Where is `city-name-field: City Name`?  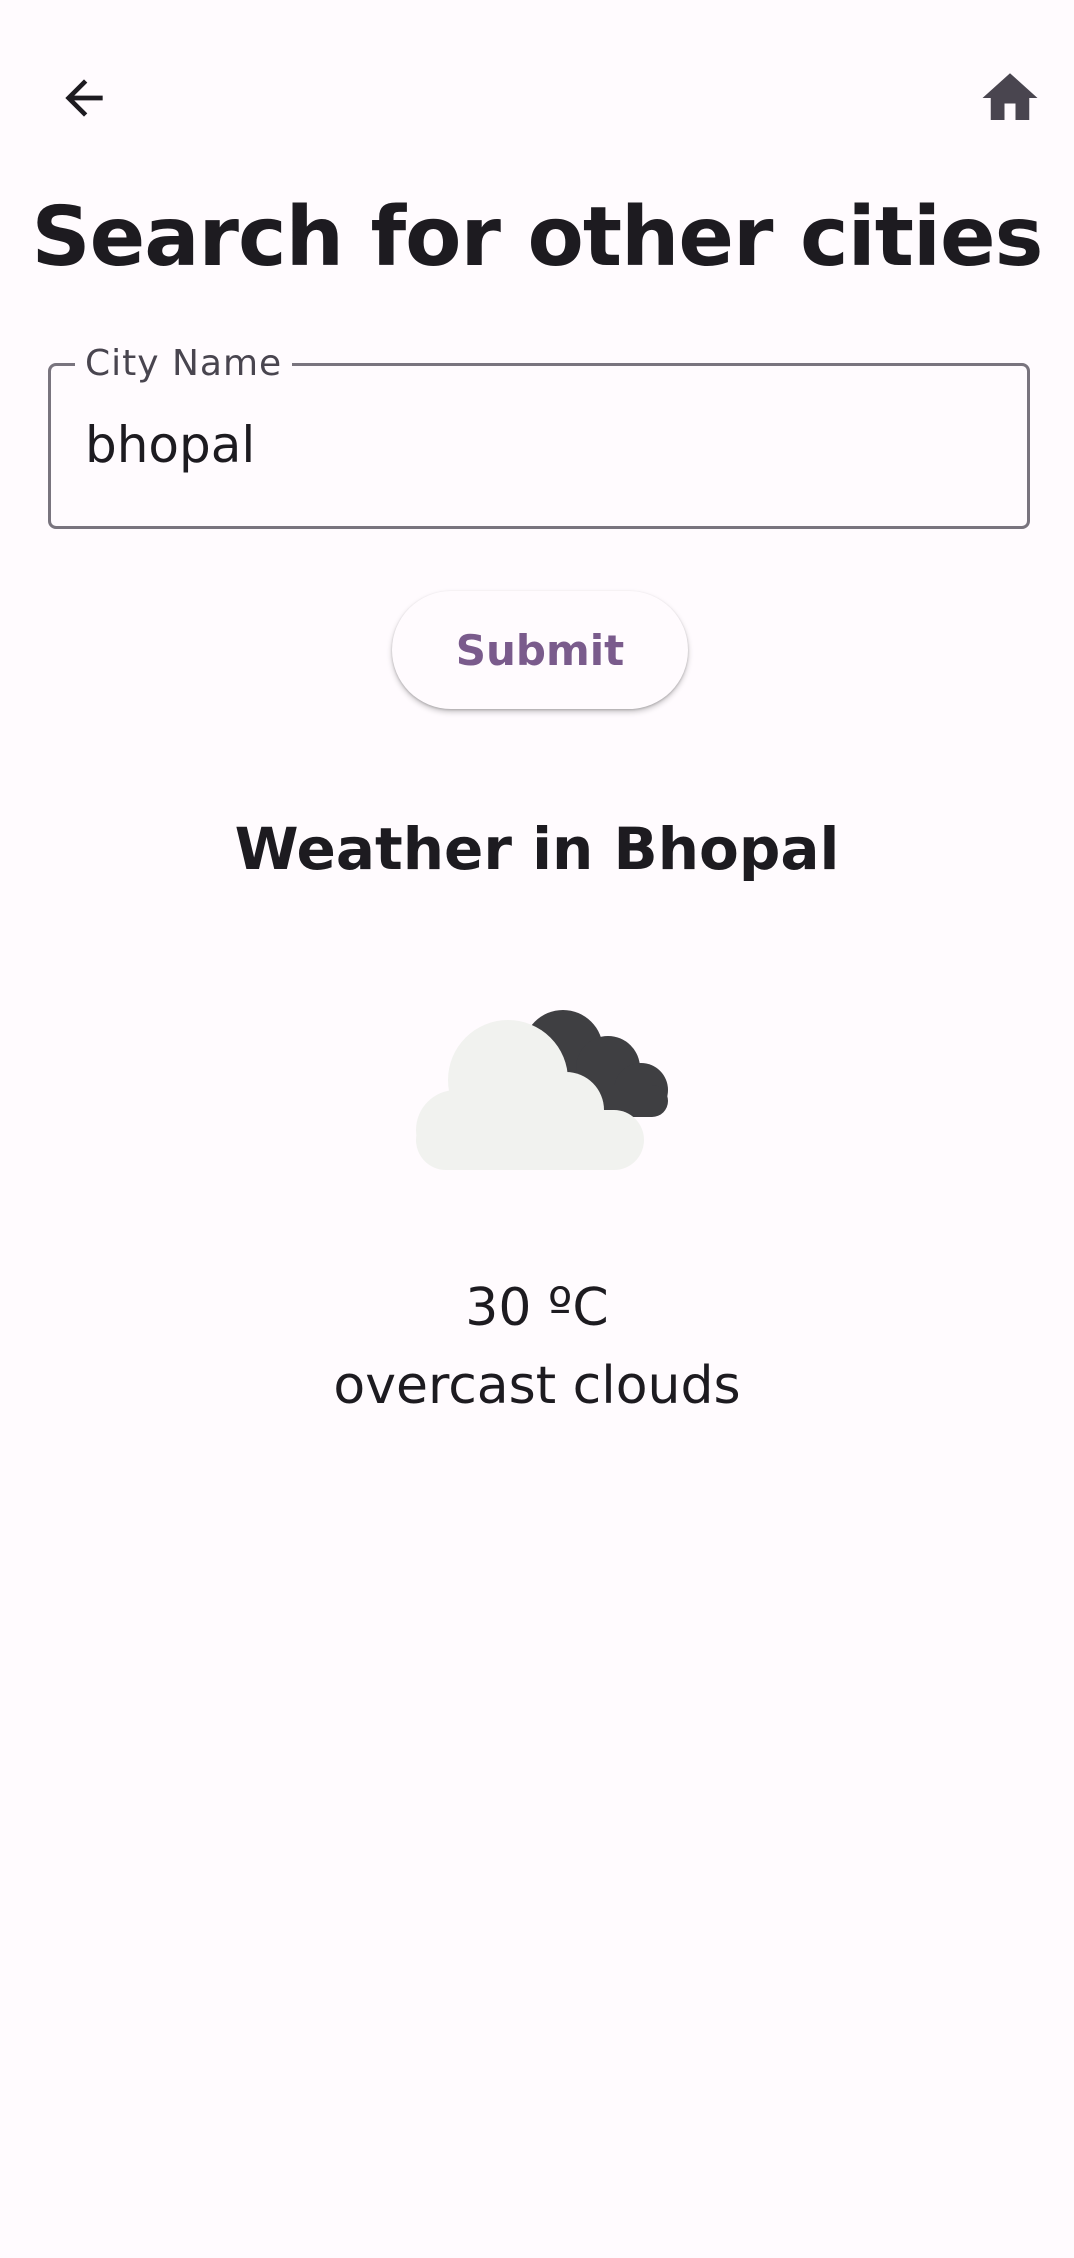 city-name-field: City Name is located at coordinates (539, 435).